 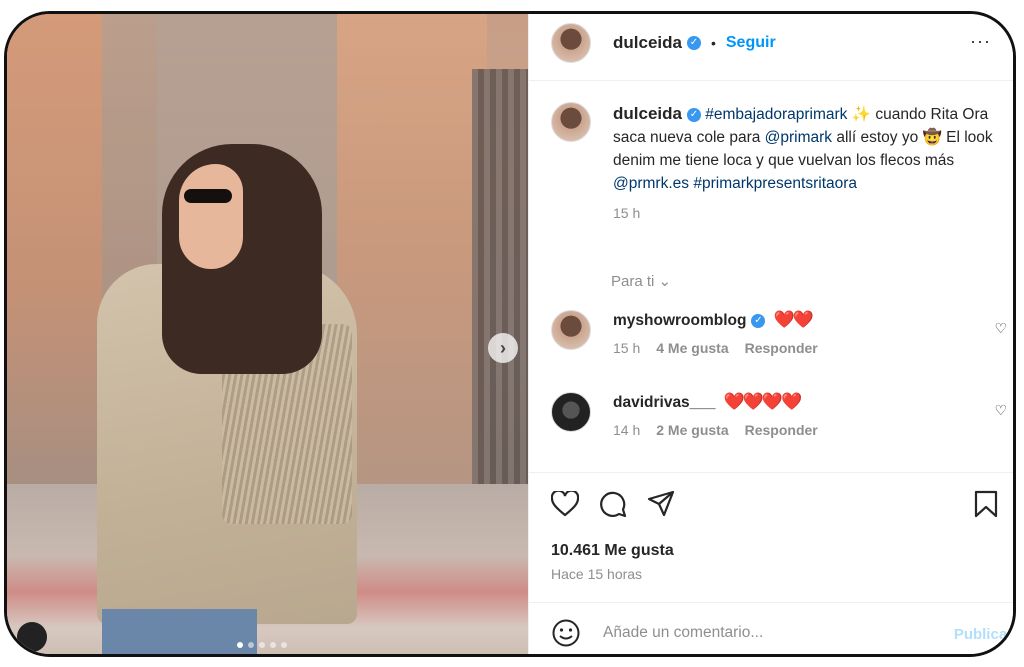 I want to click on comment-icon, so click(x=613, y=504).